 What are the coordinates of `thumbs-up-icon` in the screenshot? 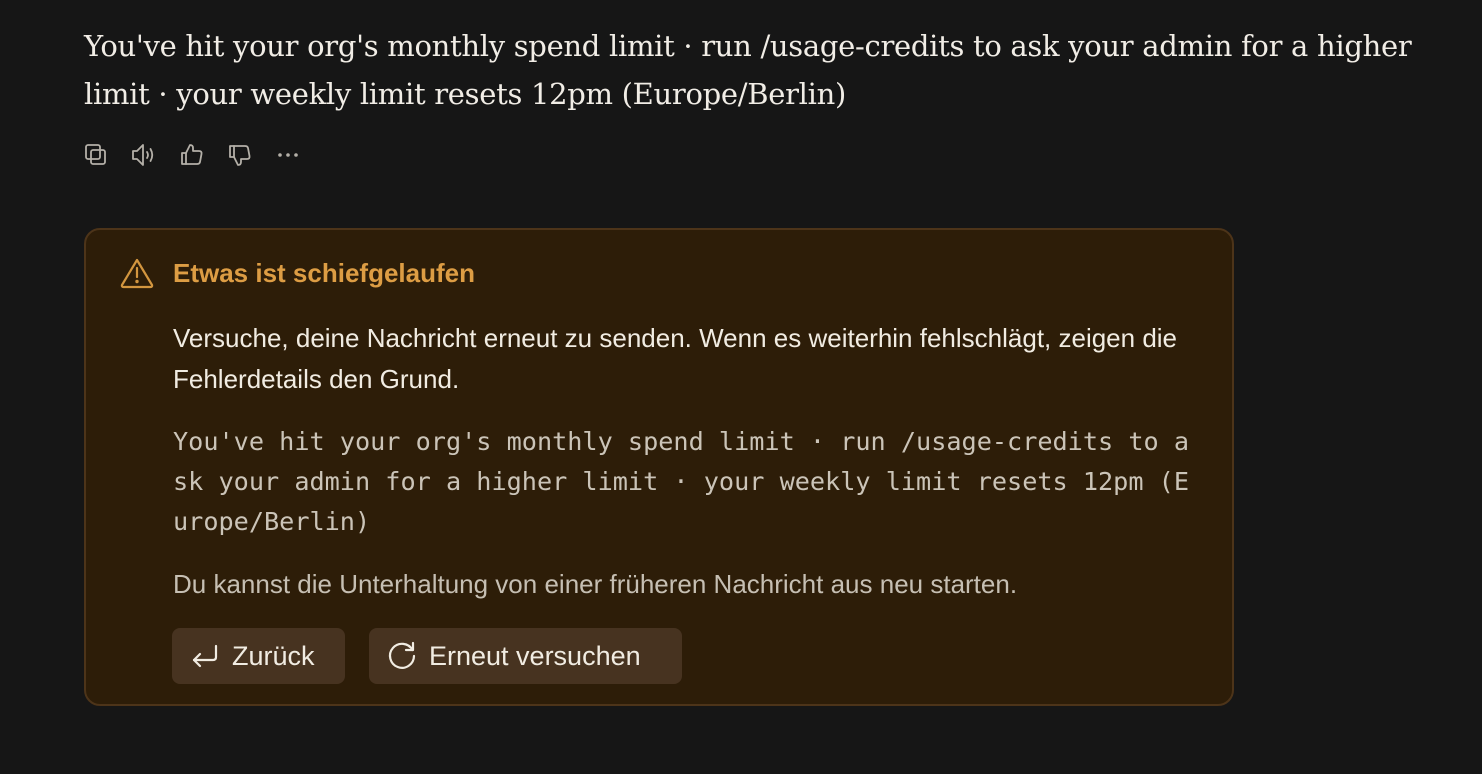 It's located at (192, 154).